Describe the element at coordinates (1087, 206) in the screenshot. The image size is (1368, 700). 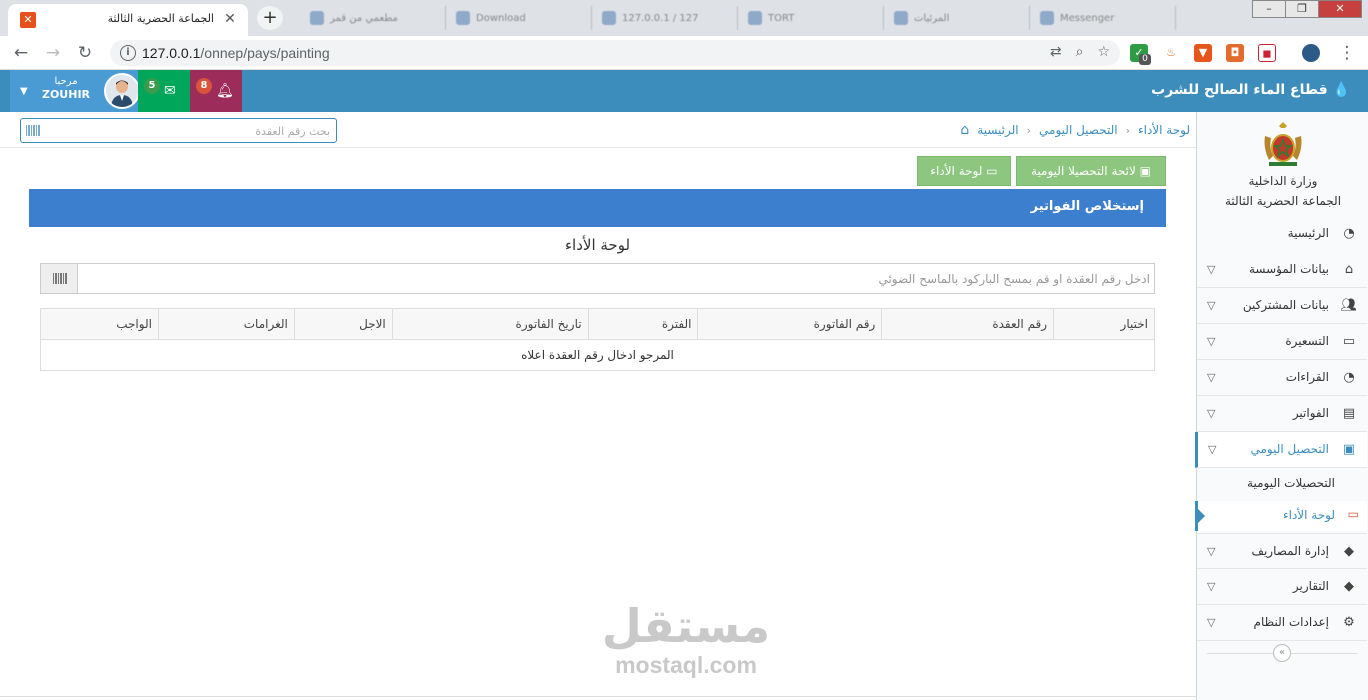
I see `panel-title: إستخلاص الفواتير` at that location.